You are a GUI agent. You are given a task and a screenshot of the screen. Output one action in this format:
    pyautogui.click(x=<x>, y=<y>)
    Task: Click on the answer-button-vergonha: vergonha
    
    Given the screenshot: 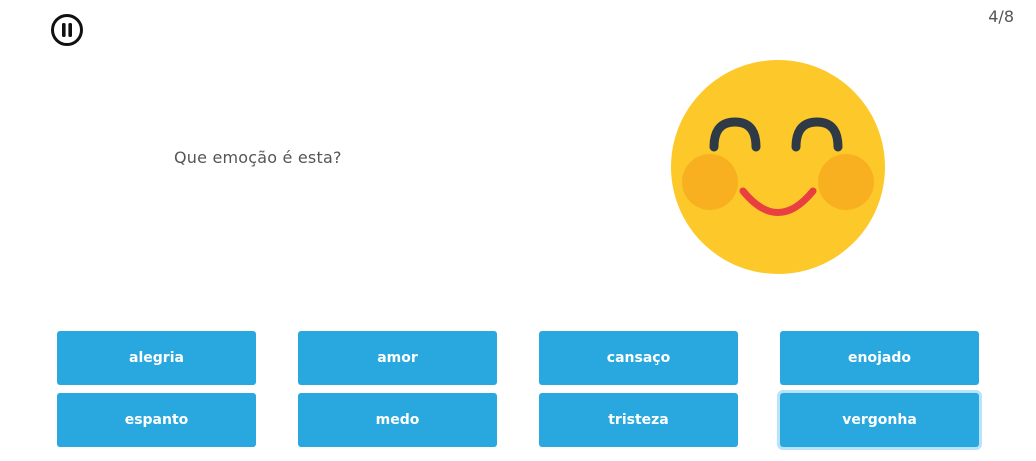 What is the action you would take?
    pyautogui.click(x=879, y=420)
    